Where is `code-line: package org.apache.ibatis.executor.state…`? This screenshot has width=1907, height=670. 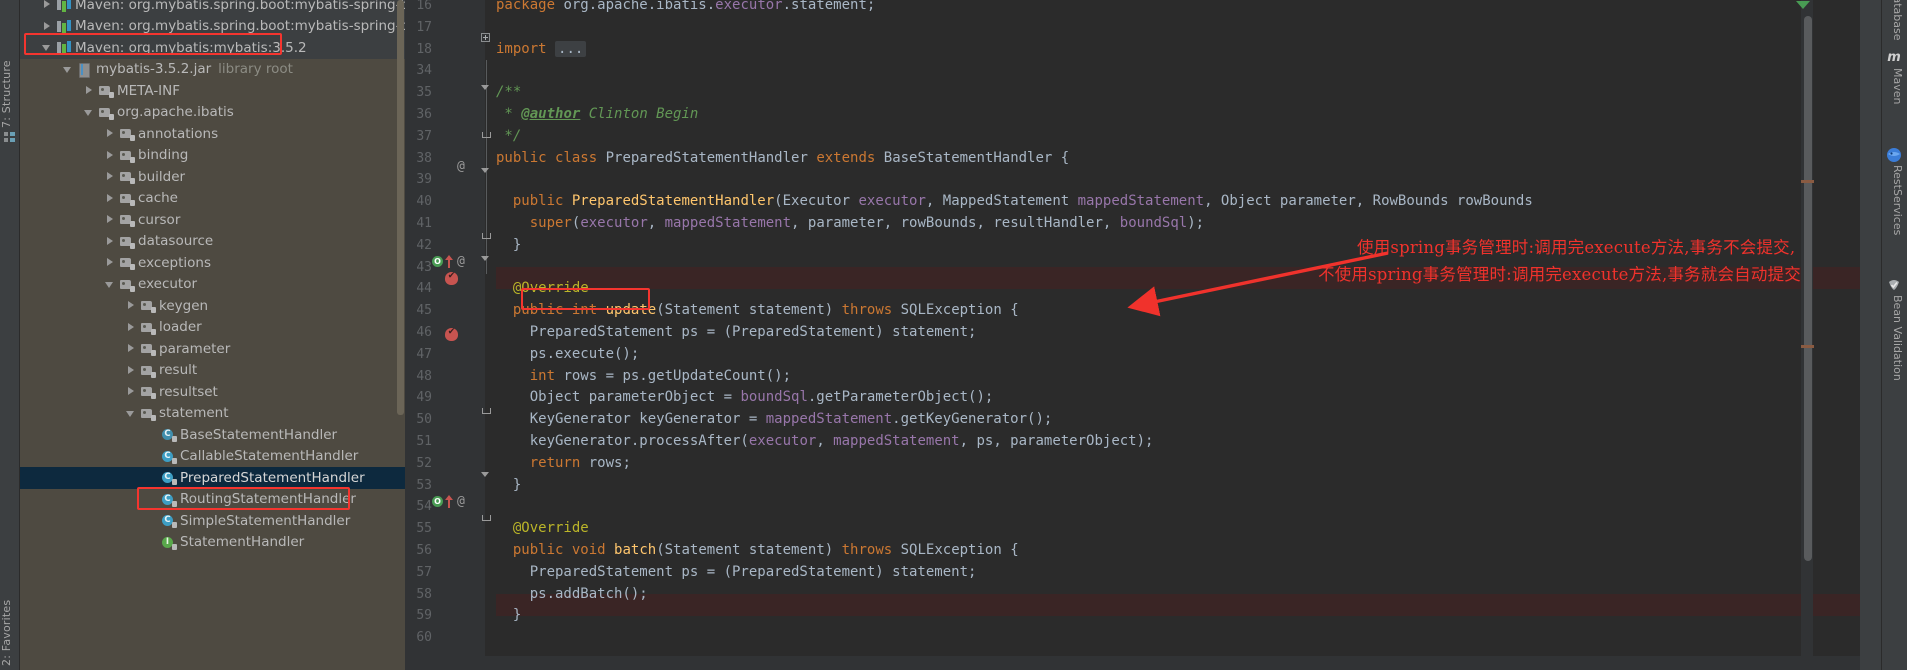
code-line: package org.apache.ibatis.executor.state… is located at coordinates (685, 8).